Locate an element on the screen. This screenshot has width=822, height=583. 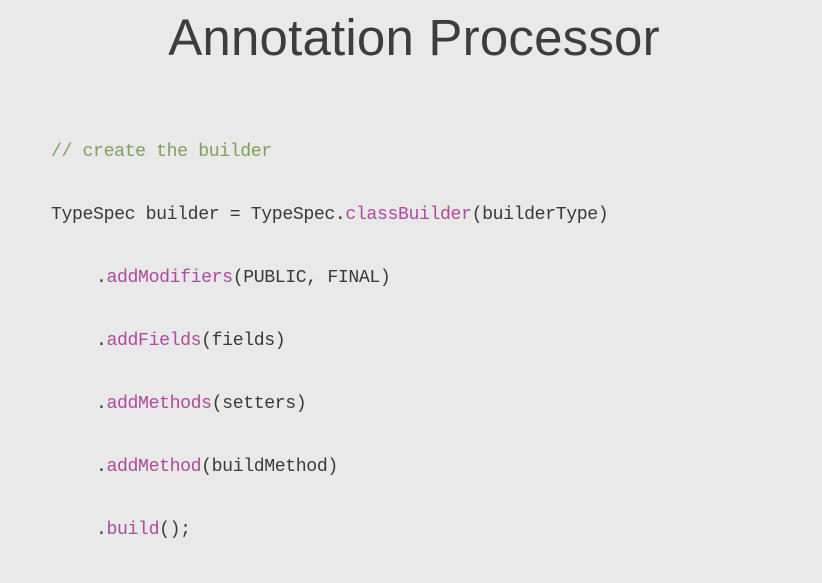
code-args: (buildMethod) is located at coordinates (269, 467).